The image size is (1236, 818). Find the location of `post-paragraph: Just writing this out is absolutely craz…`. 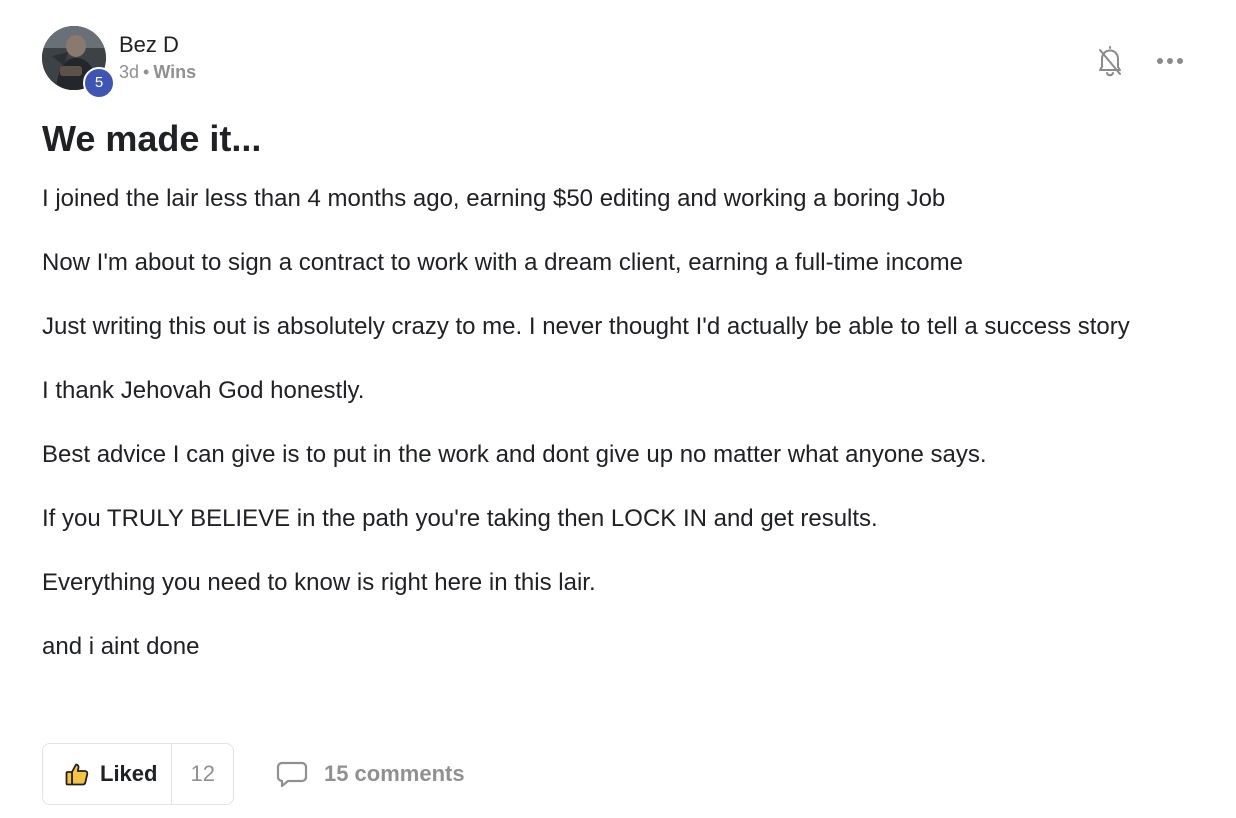

post-paragraph: Just writing this out is absolutely craz… is located at coordinates (586, 326).